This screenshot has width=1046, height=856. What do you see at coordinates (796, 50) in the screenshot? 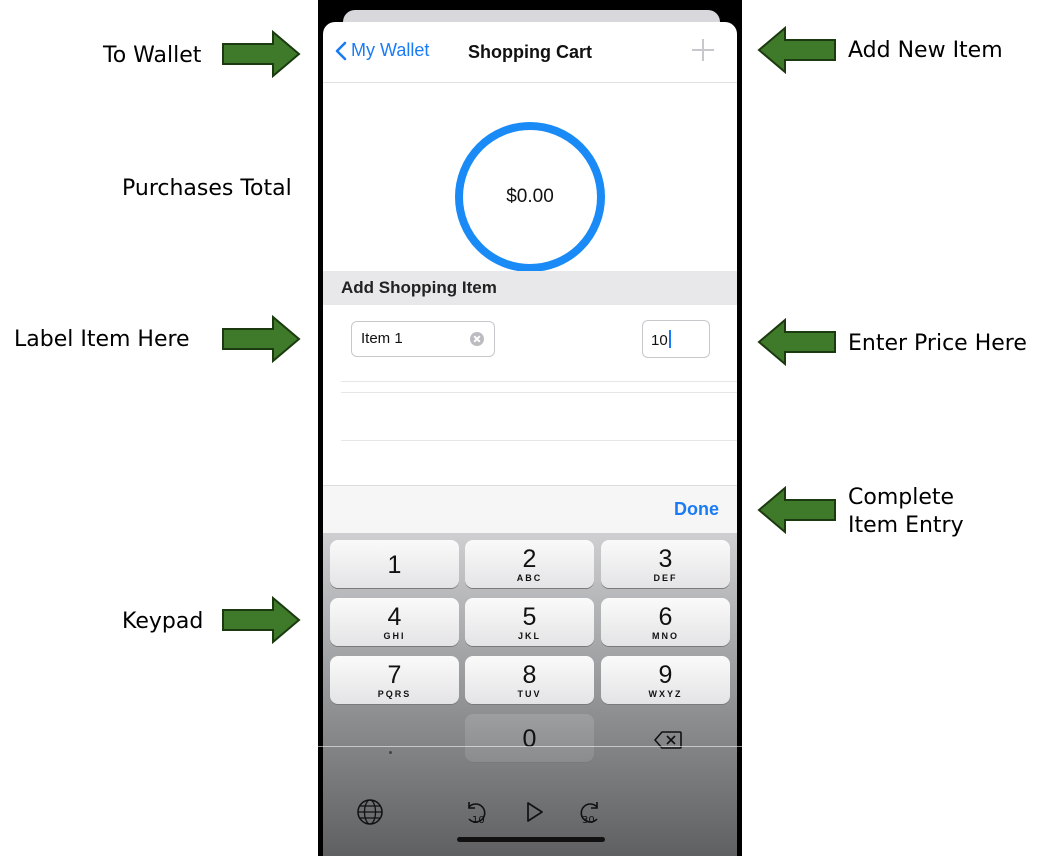
I see `arrow-add-new-item` at bounding box center [796, 50].